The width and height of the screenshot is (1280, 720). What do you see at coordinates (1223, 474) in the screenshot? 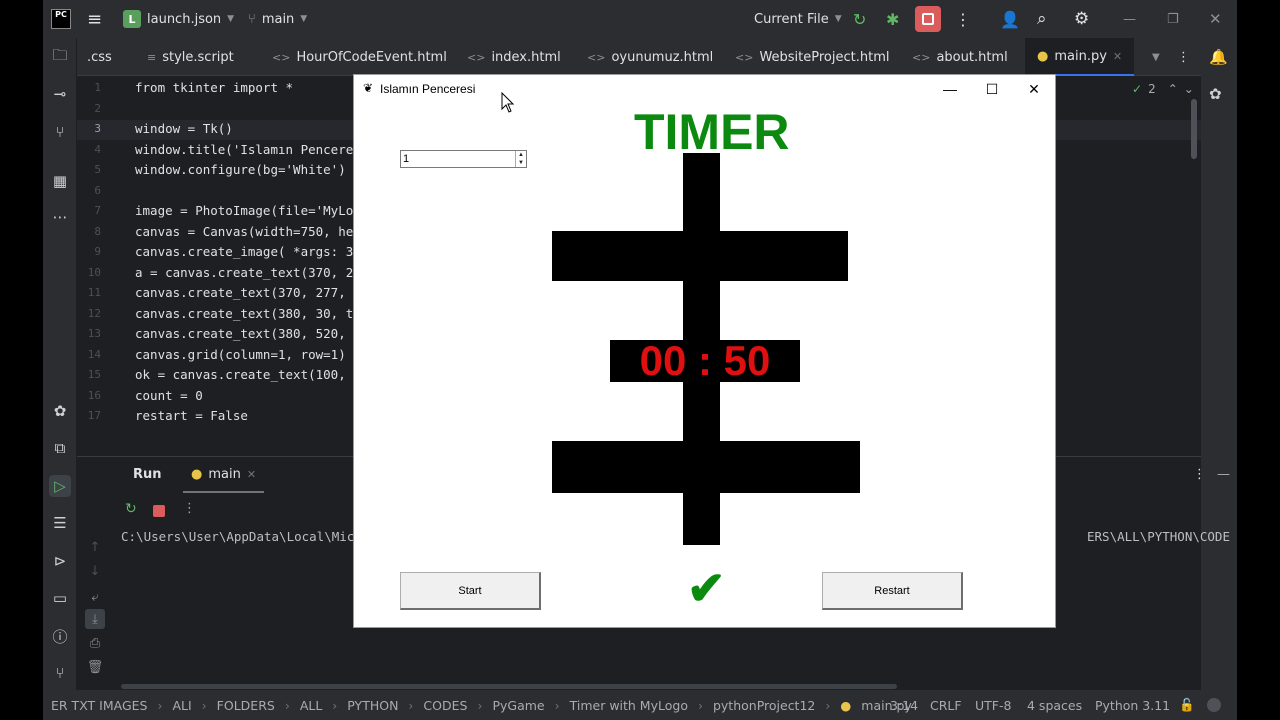
I see `hide-panel-icon: —` at bounding box center [1223, 474].